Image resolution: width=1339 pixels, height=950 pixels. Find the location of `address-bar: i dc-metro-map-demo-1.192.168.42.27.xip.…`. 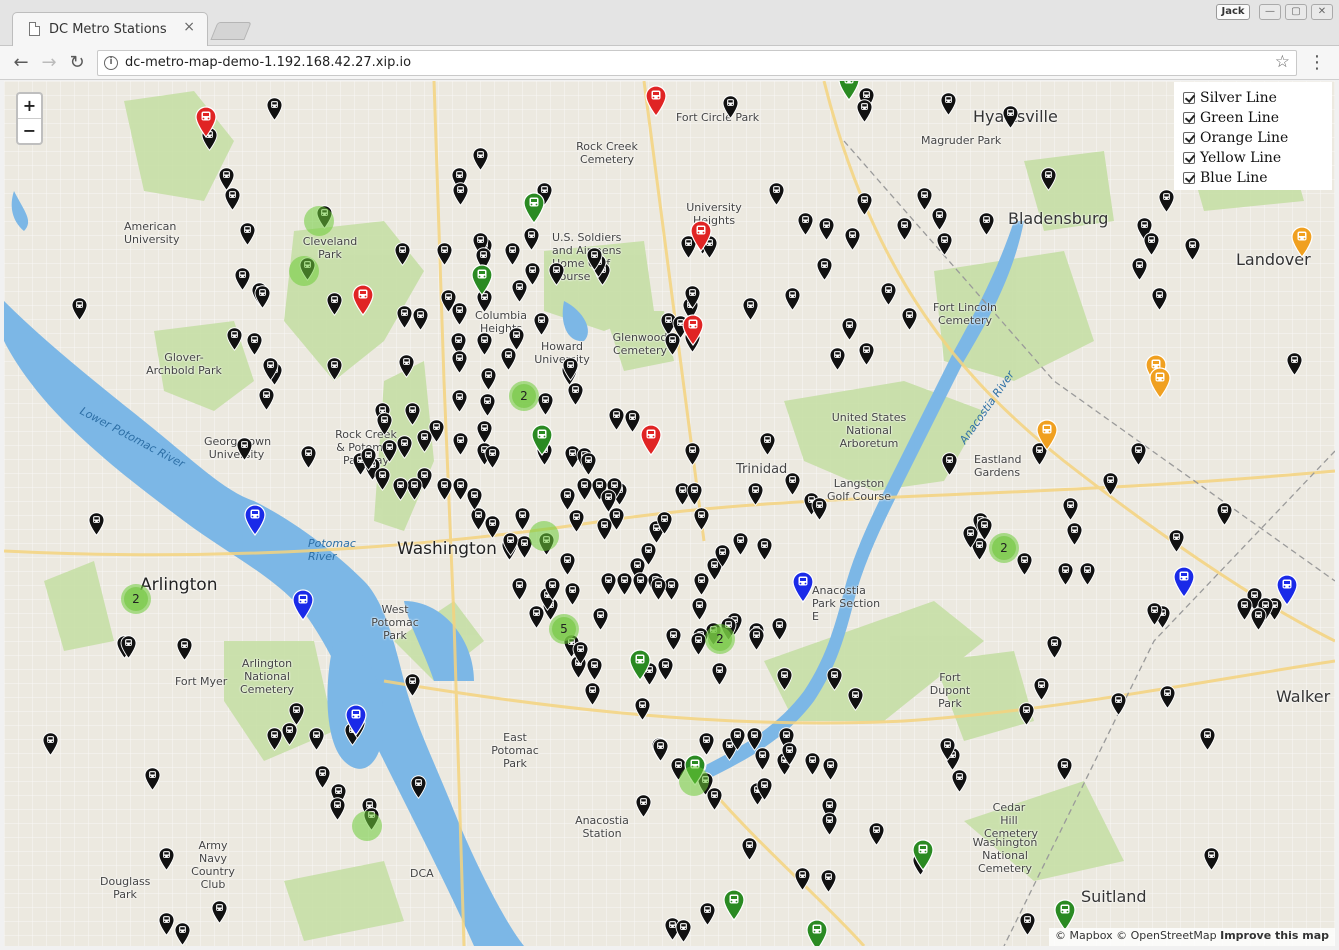

address-bar: i dc-metro-map-demo-1.192.168.42.27.xip.… is located at coordinates (697, 63).